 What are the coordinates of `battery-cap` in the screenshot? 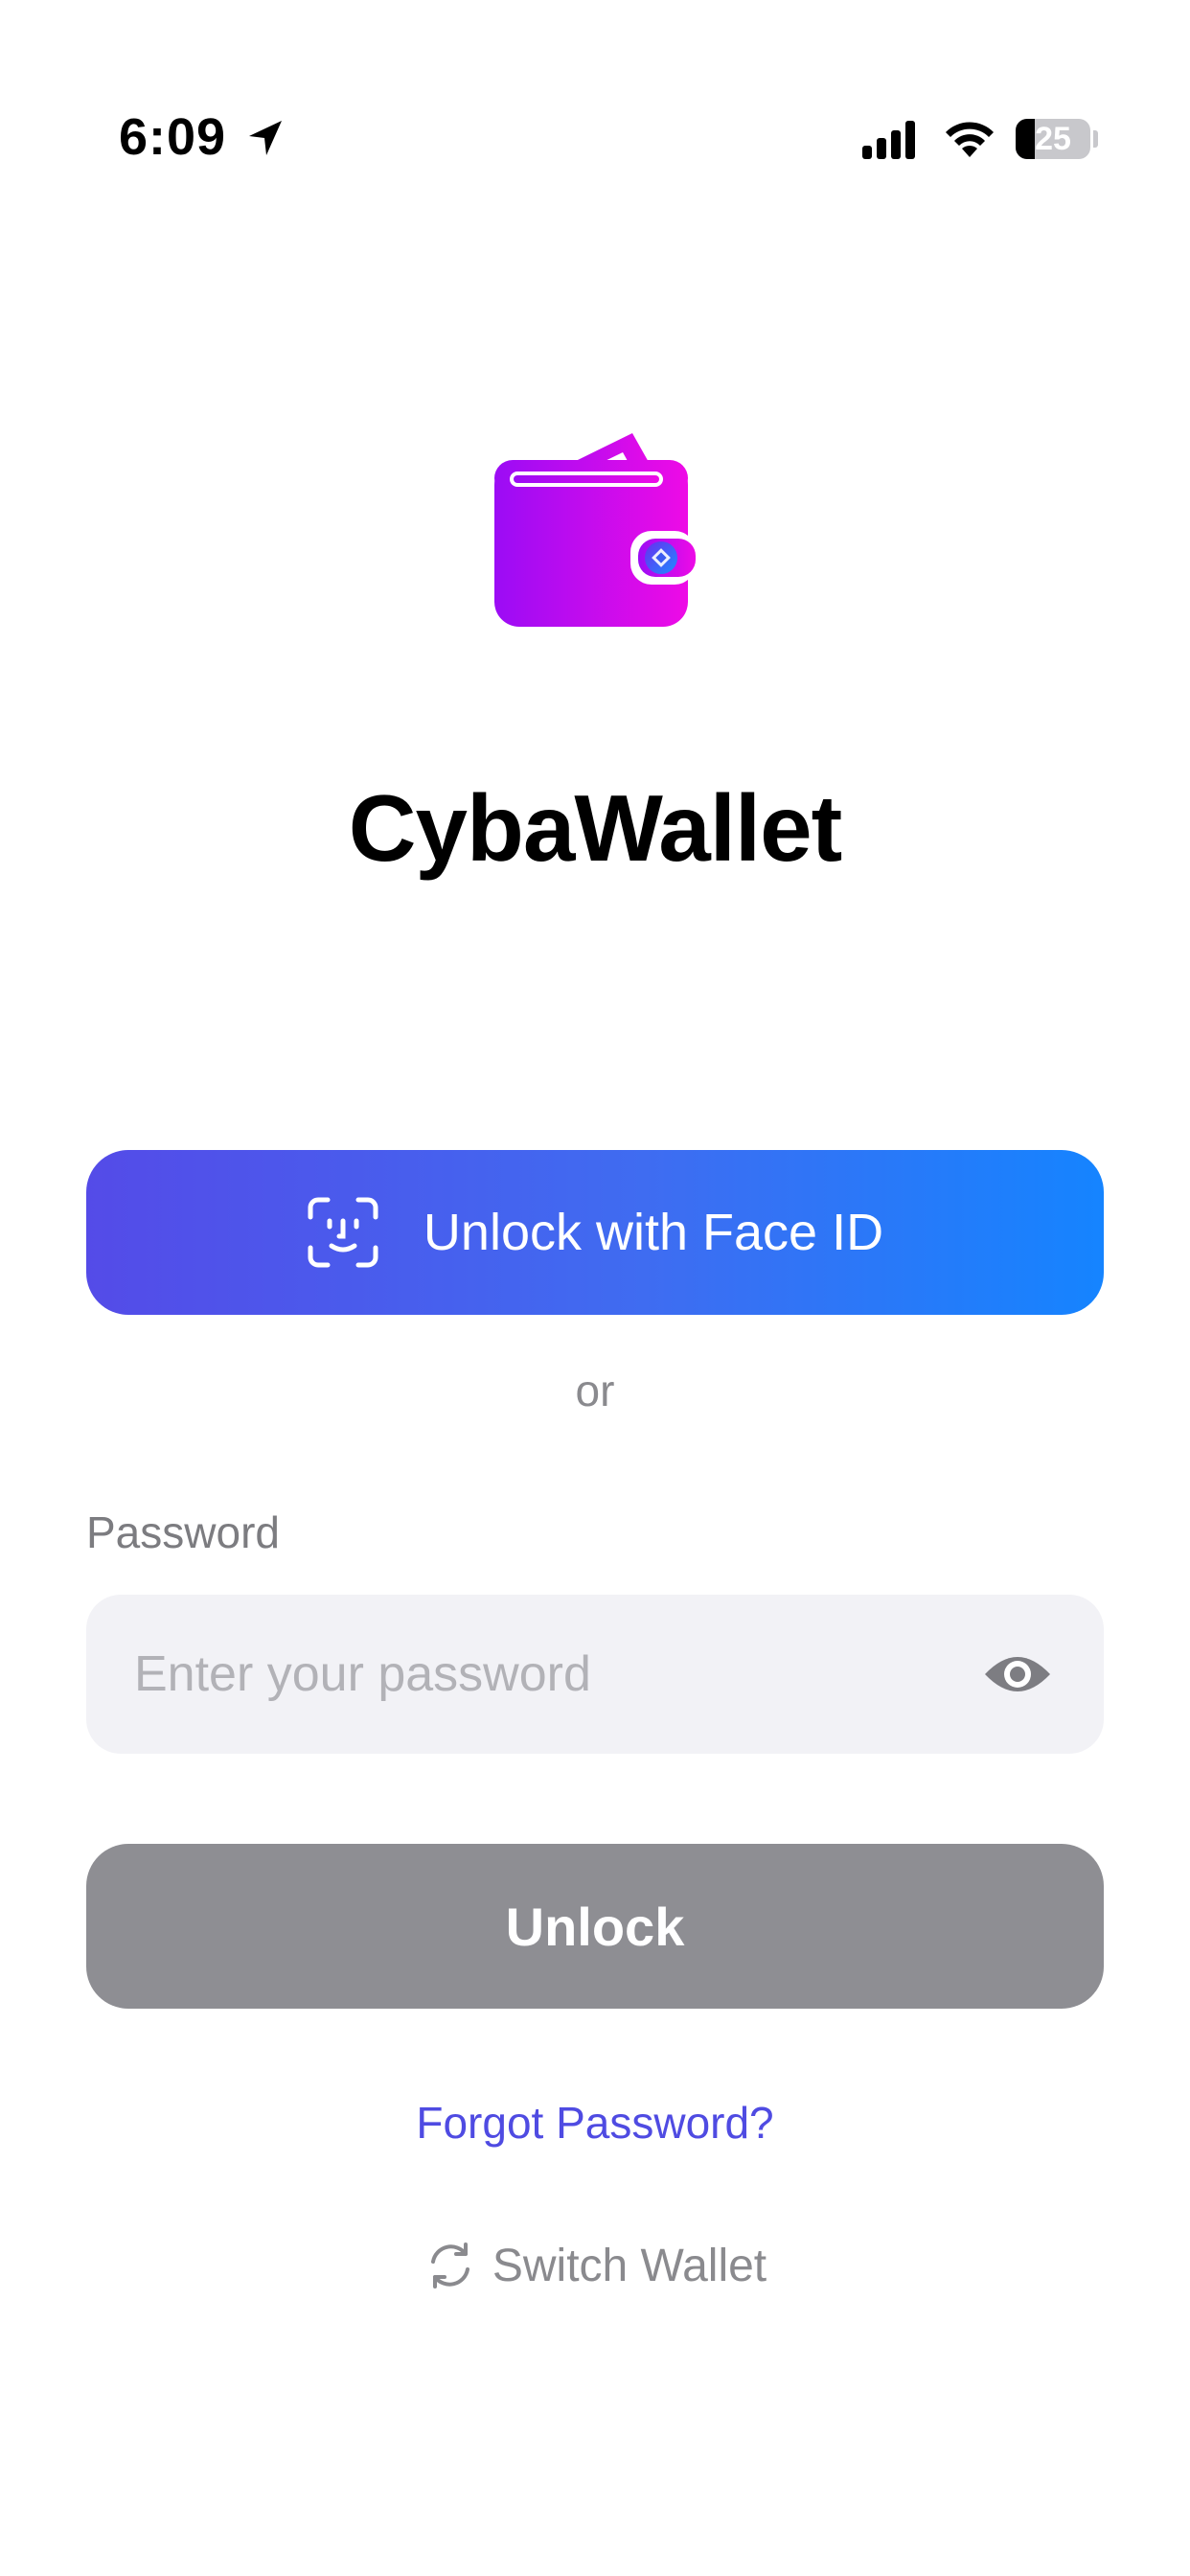 It's located at (1096, 139).